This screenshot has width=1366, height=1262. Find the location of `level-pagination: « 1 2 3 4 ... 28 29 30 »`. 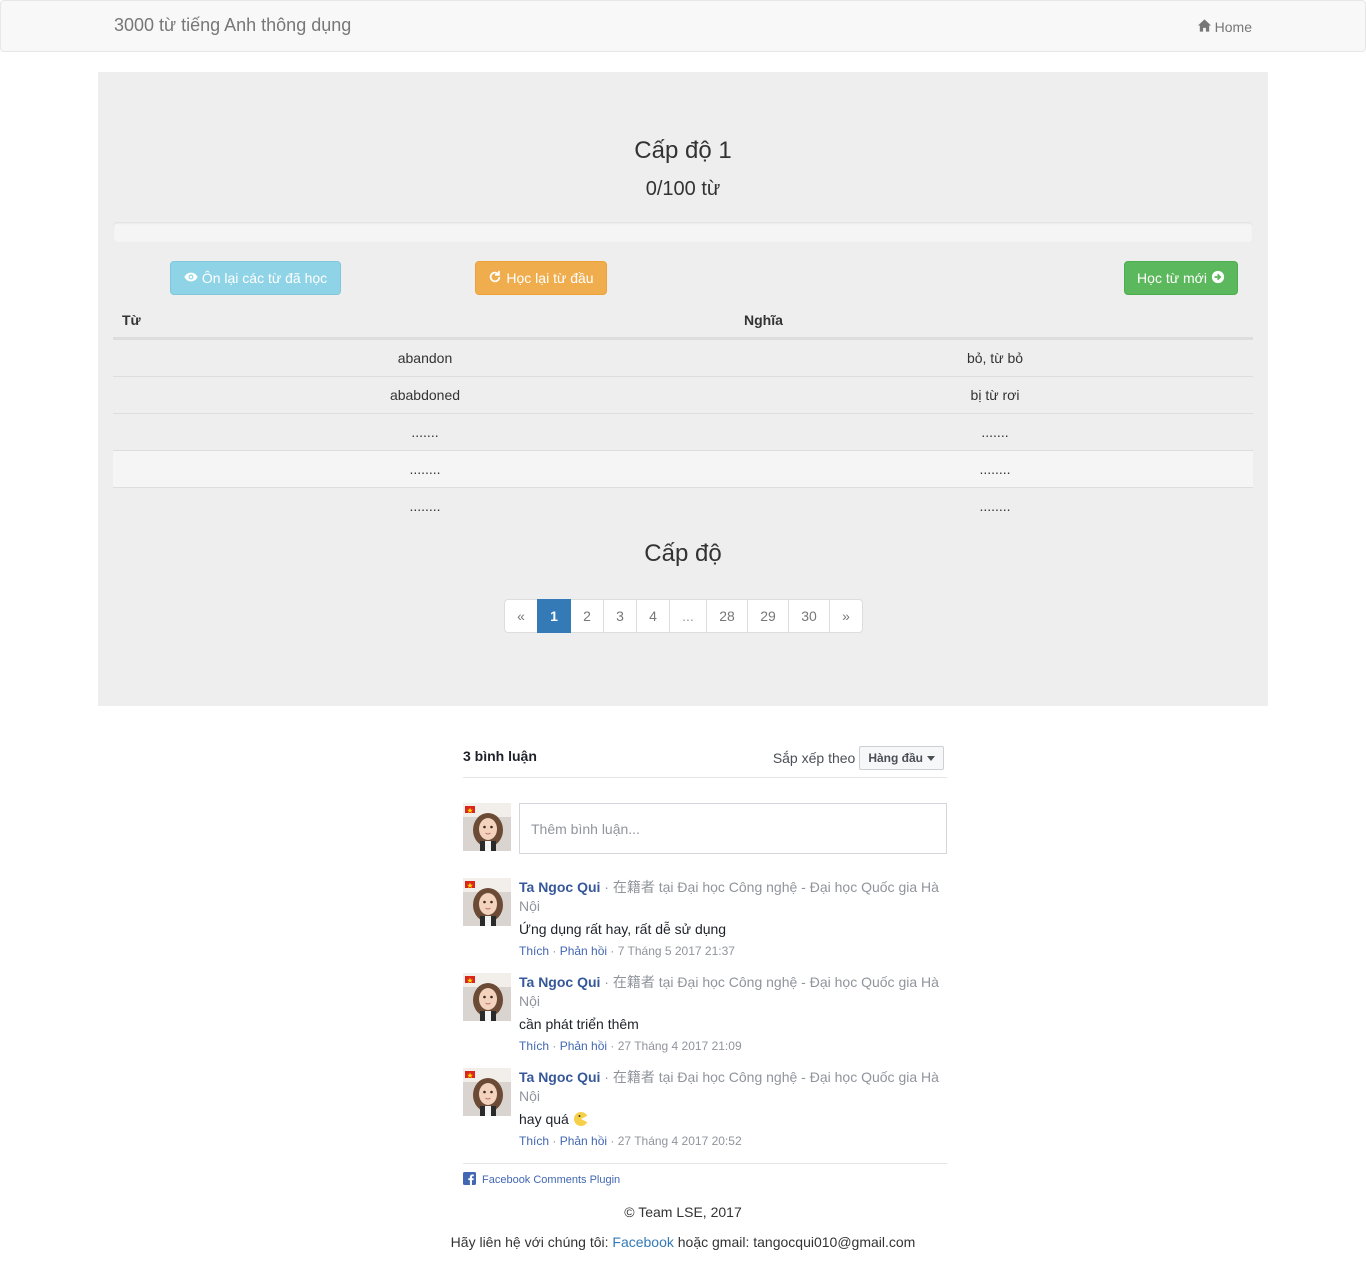

level-pagination: « 1 2 3 4 ... 28 29 30 » is located at coordinates (683, 616).